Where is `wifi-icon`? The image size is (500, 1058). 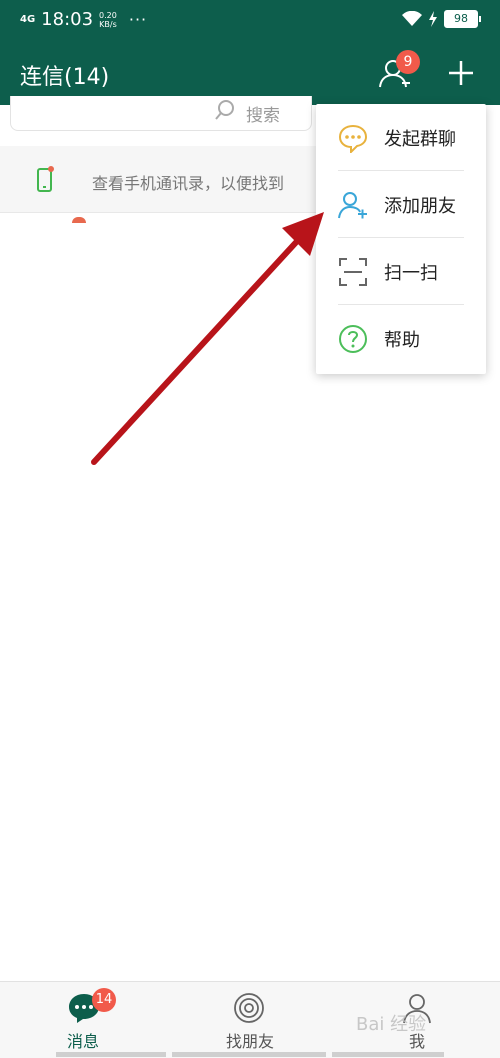 wifi-icon is located at coordinates (412, 18).